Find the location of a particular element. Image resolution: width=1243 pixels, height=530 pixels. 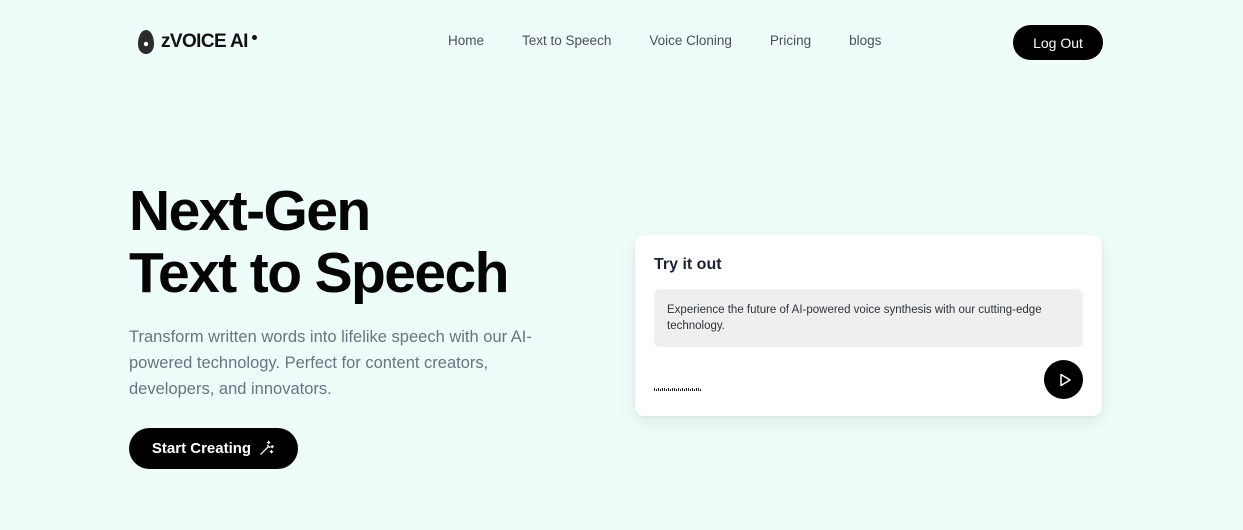

hero-title-line-2: Text to Speech is located at coordinates (319, 273).